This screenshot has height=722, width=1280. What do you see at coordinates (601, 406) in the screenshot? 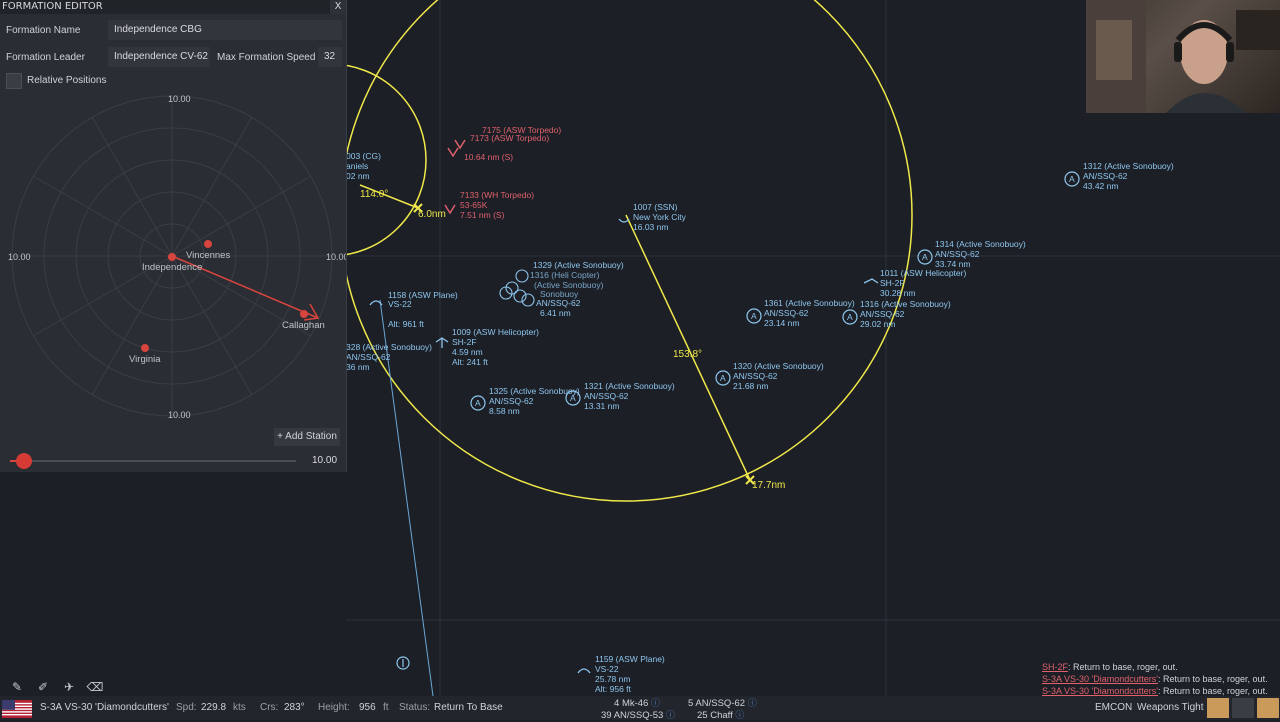
I see `svg-text: 13.31 nm` at bounding box center [601, 406].